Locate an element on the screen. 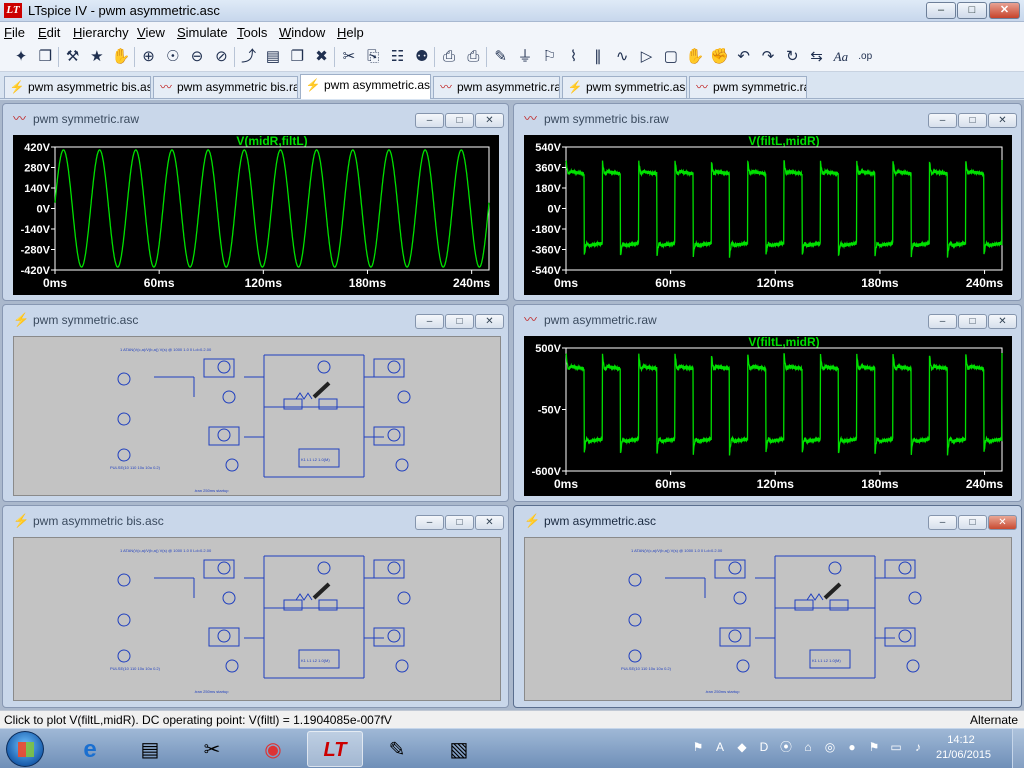 The image size is (1024, 768). wire-icon: ✎ is located at coordinates (501, 57).